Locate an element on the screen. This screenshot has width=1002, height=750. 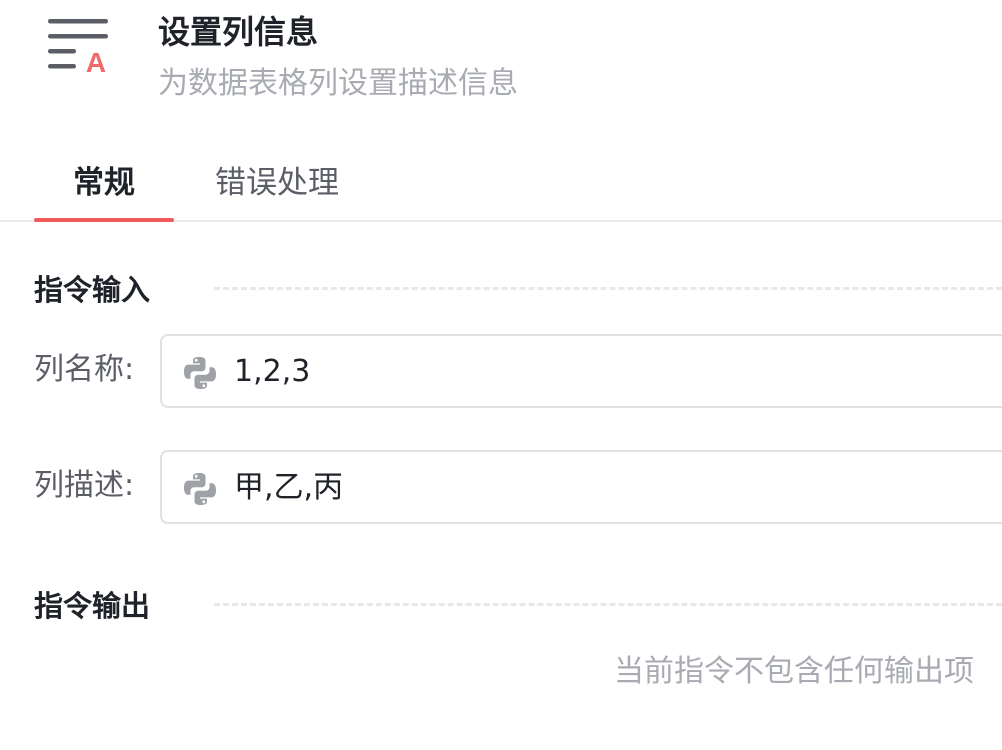
page-title: 设置列信息 is located at coordinates (238, 32).